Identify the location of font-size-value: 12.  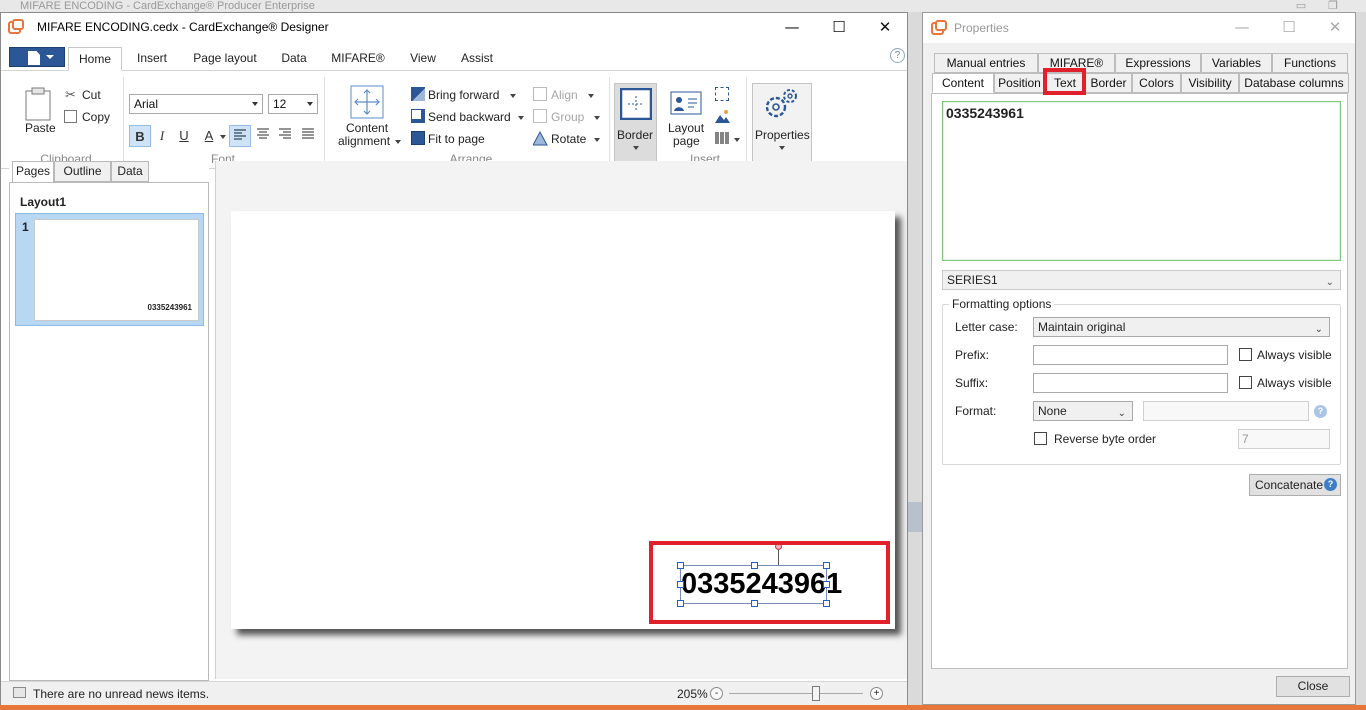
(280, 104).